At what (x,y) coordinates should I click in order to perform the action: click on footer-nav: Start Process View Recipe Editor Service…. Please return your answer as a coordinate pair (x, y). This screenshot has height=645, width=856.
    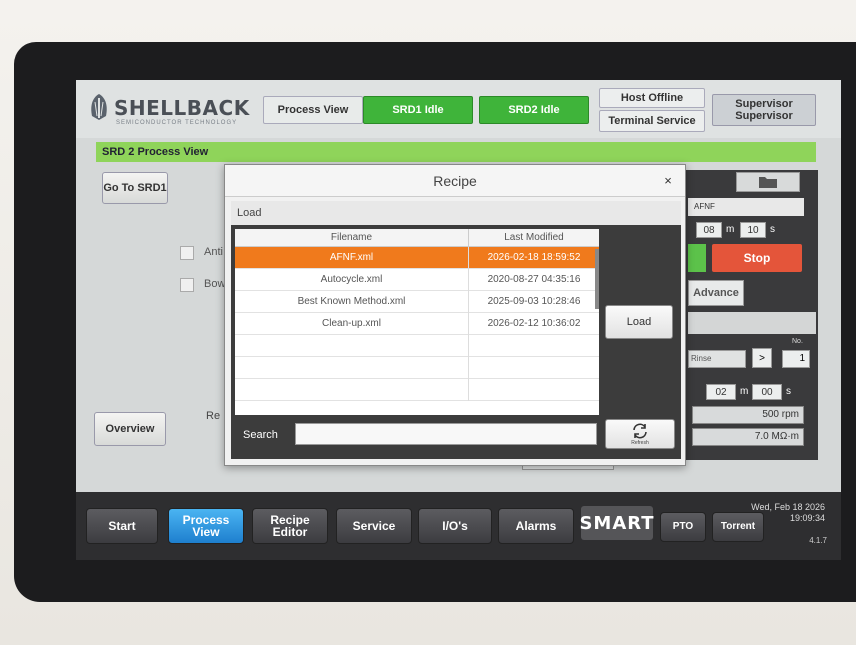
    Looking at the image, I should click on (458, 526).